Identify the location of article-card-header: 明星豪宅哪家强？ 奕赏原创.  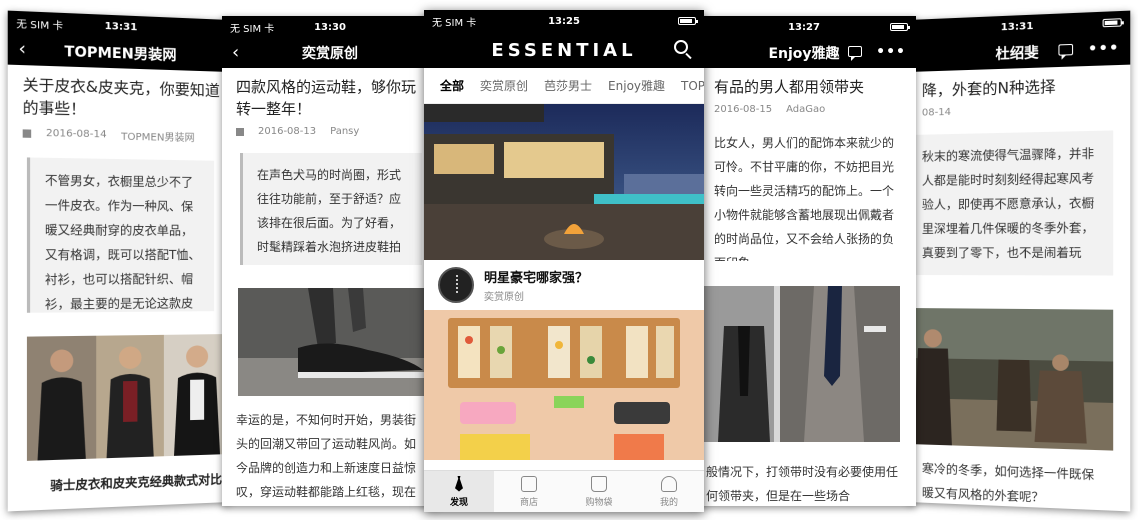
(564, 285).